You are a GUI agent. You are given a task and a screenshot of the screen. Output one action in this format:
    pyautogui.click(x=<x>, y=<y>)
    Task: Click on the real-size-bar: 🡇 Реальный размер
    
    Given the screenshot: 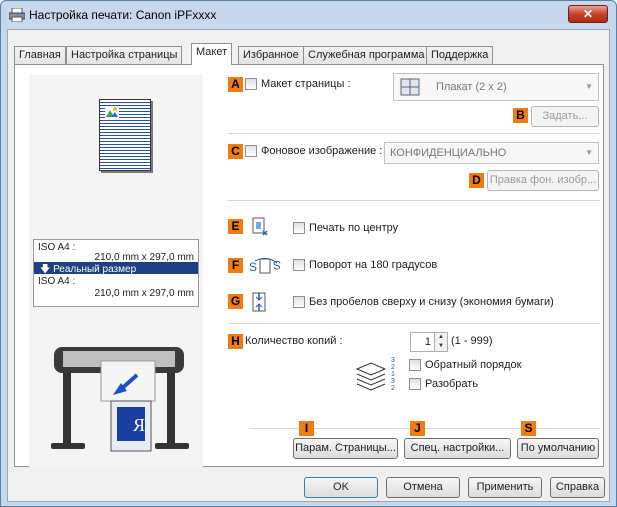 What is the action you would take?
    pyautogui.click(x=116, y=268)
    